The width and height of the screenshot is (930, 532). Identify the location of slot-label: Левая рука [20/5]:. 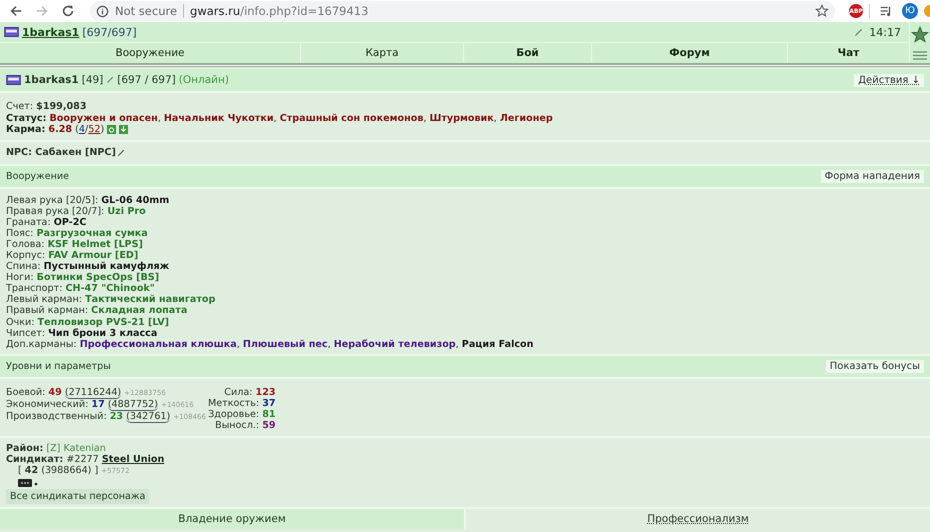
(52, 200).